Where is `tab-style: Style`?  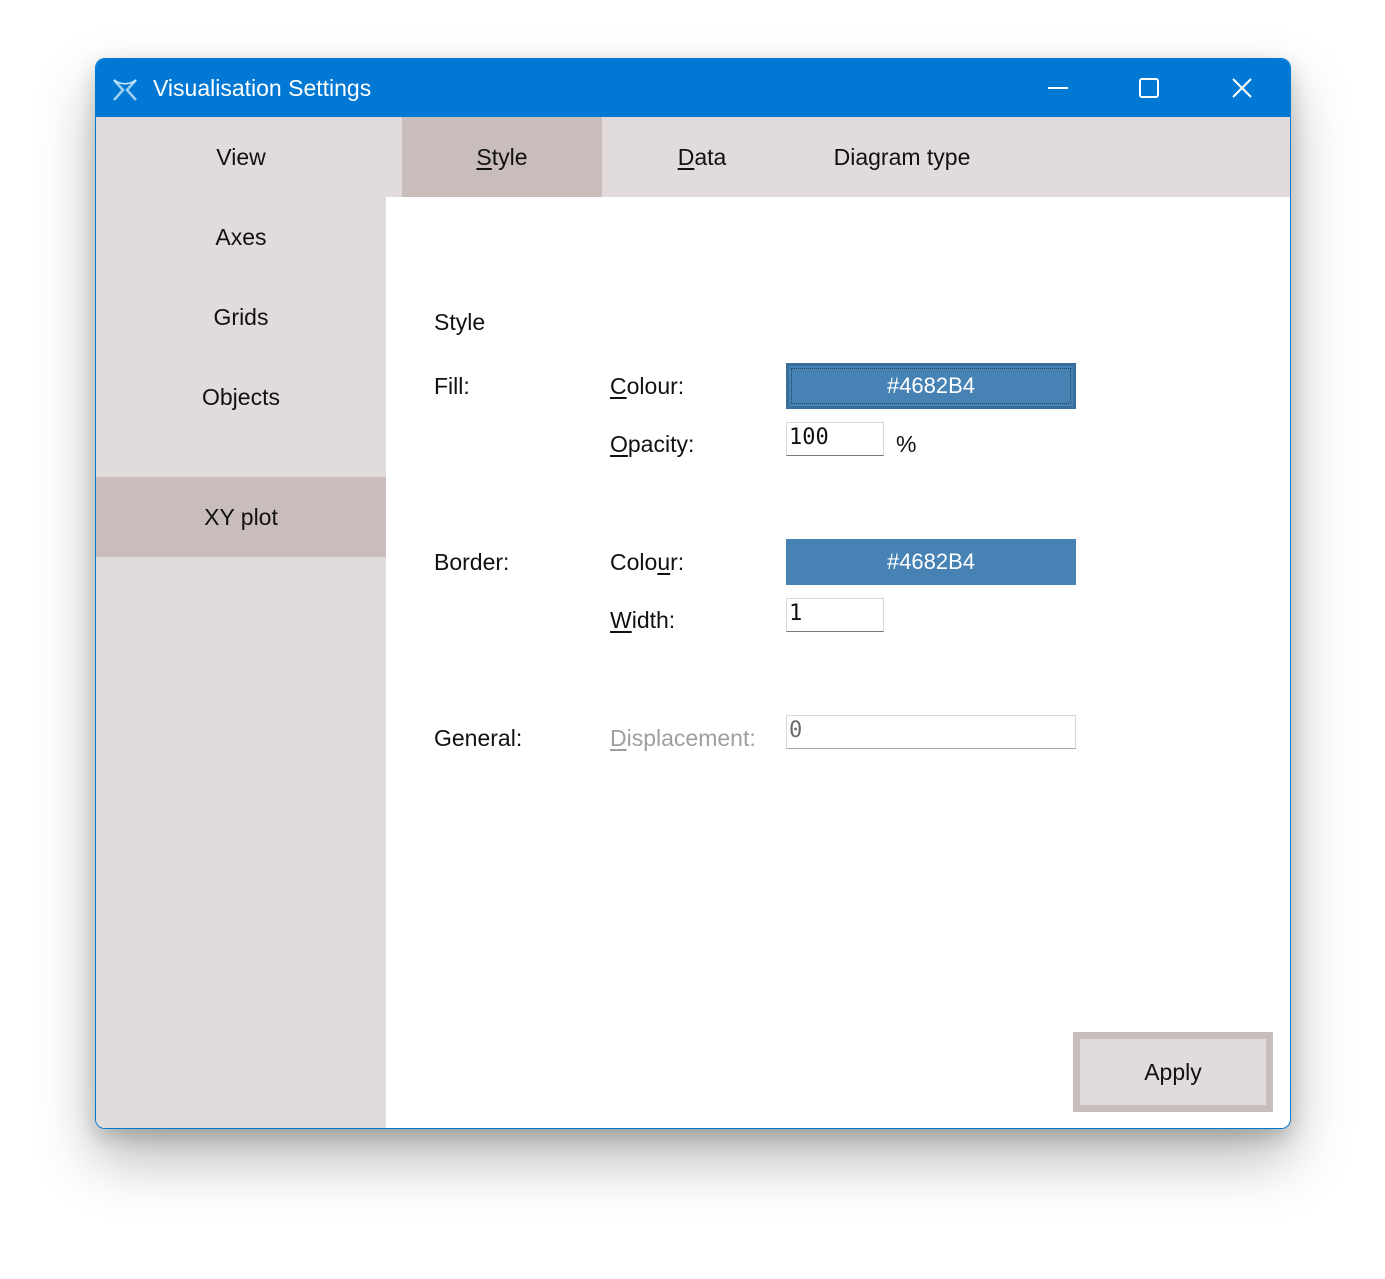 tab-style: Style is located at coordinates (502, 157).